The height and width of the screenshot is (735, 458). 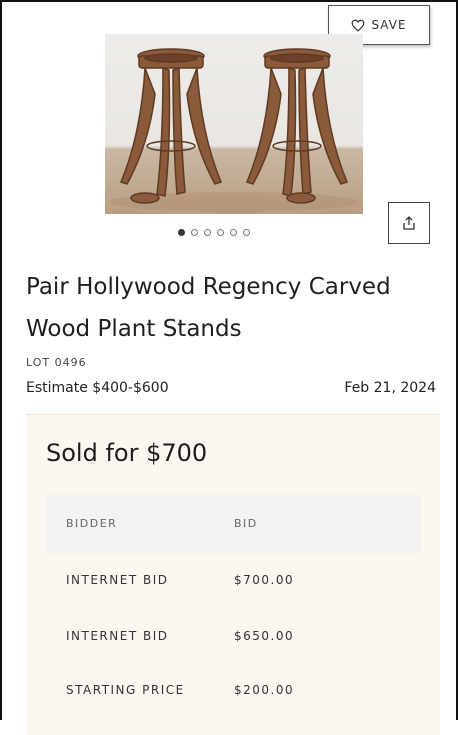 I want to click on share-button, so click(x=409, y=223).